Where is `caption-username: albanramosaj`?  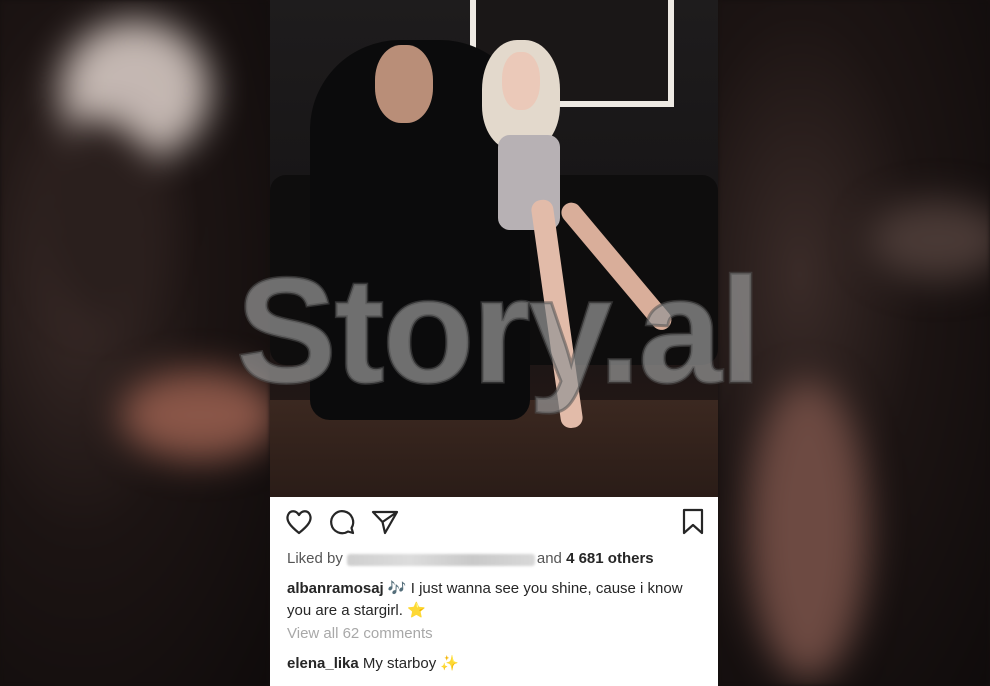 caption-username: albanramosaj is located at coordinates (335, 588).